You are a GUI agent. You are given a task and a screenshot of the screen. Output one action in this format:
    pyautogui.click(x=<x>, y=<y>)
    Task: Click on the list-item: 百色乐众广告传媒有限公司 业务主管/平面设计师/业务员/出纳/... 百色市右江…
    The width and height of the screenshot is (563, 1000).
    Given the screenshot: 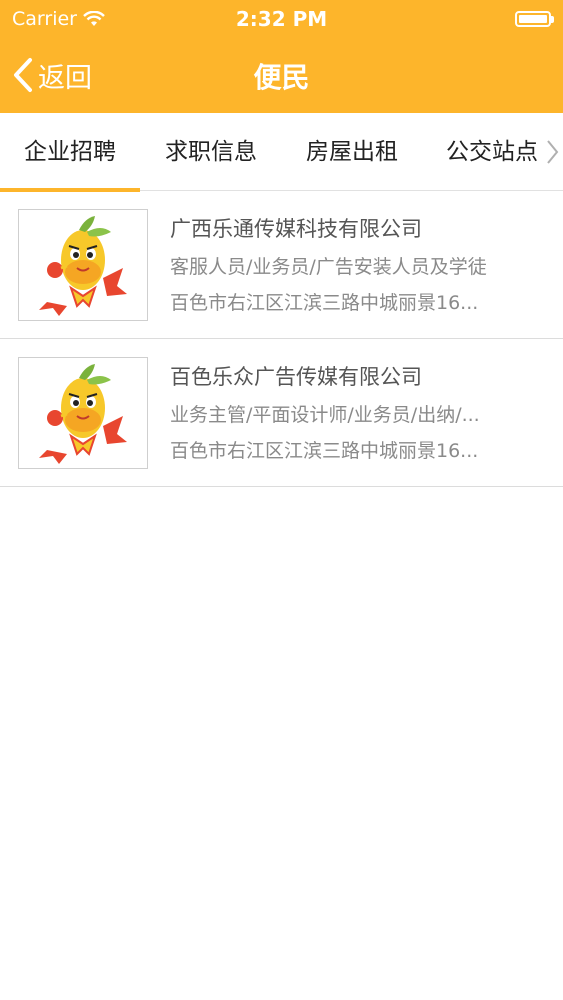 What is the action you would take?
    pyautogui.click(x=281, y=413)
    